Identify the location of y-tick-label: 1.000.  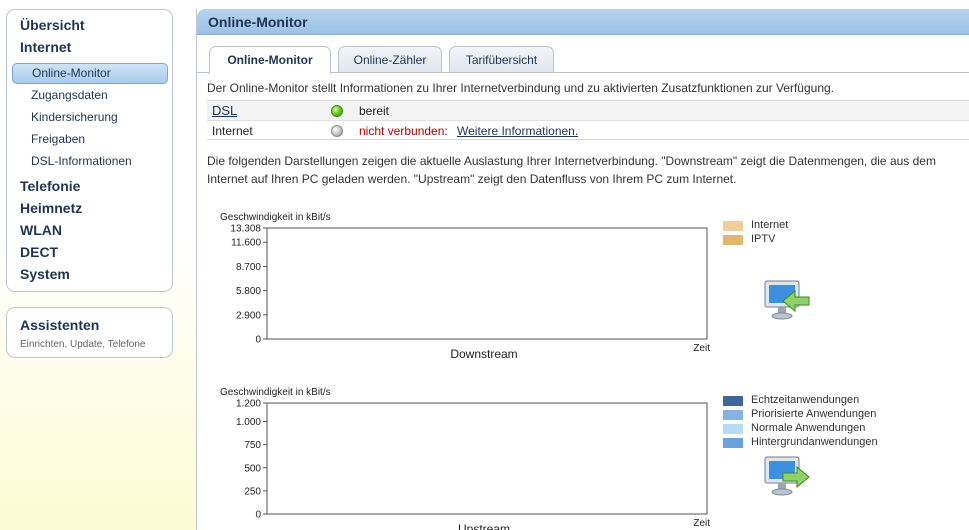
(248, 422).